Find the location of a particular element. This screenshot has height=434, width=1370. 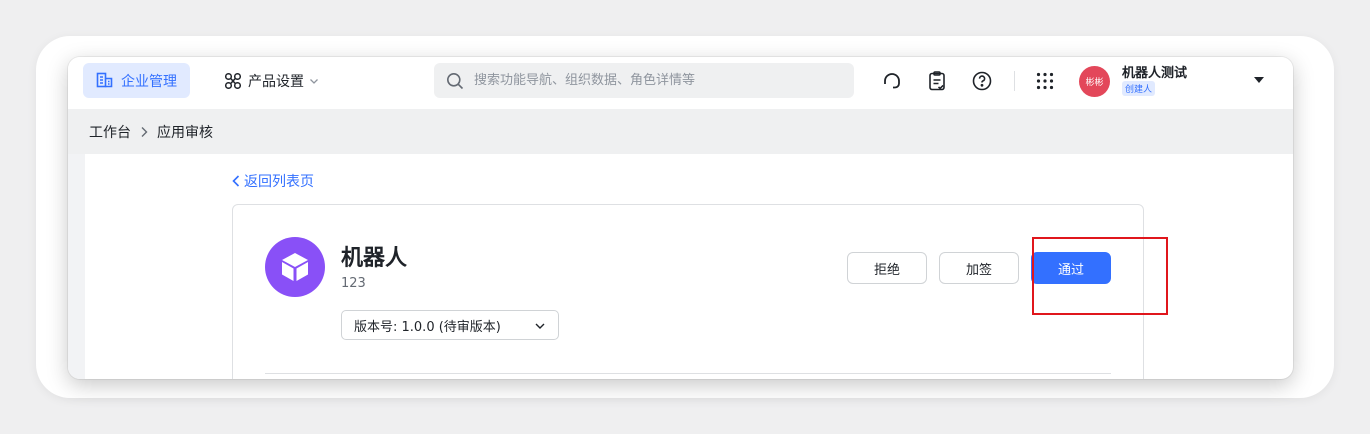

reject-button: 拒绝 is located at coordinates (887, 268).